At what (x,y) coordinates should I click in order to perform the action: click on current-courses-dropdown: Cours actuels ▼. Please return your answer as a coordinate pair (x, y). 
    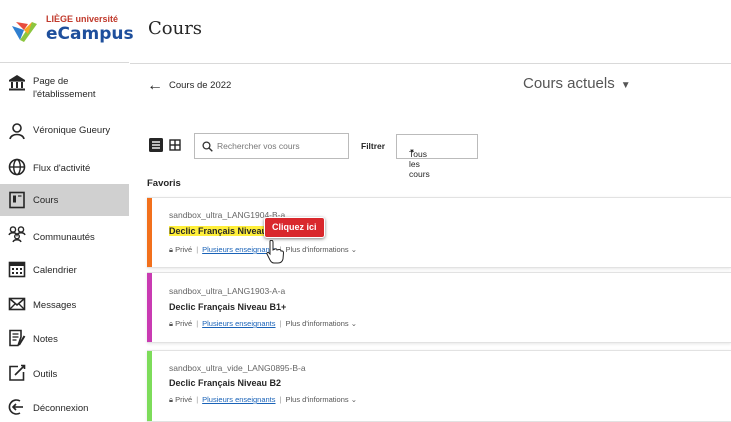
    Looking at the image, I should click on (577, 83).